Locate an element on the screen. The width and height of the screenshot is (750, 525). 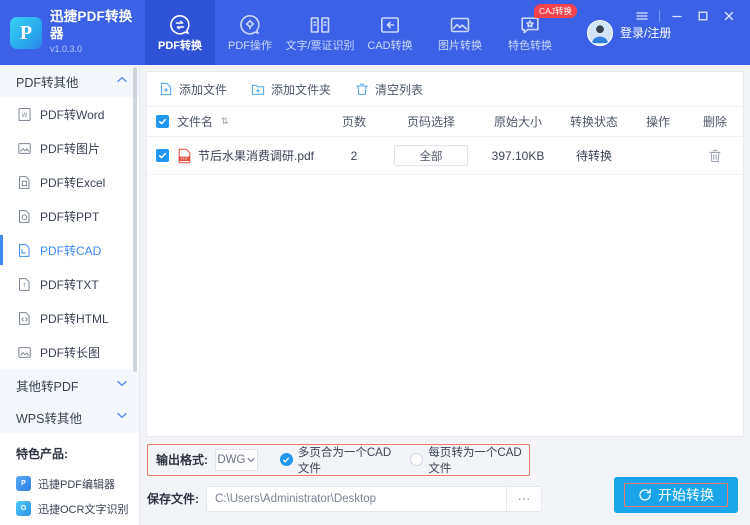
row-delete-cell is located at coordinates (715, 155).